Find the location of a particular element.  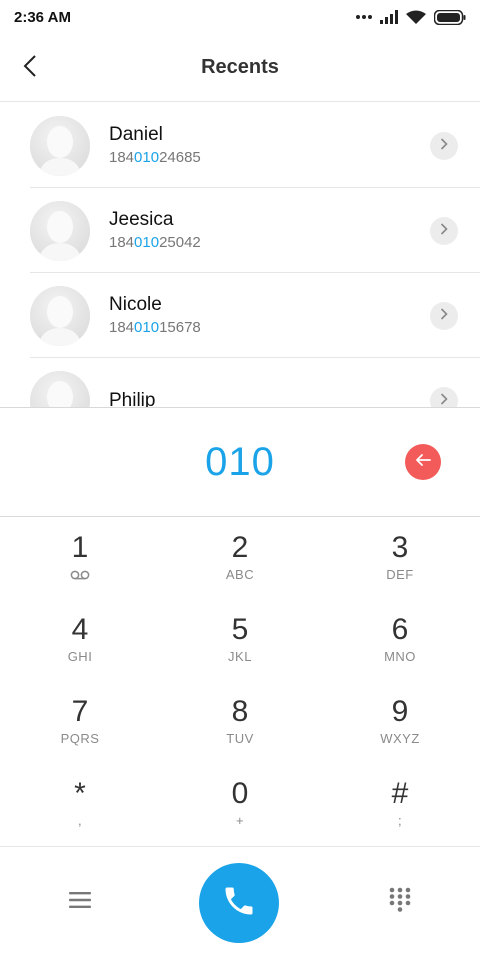

dialed-number: 010 is located at coordinates (240, 461).